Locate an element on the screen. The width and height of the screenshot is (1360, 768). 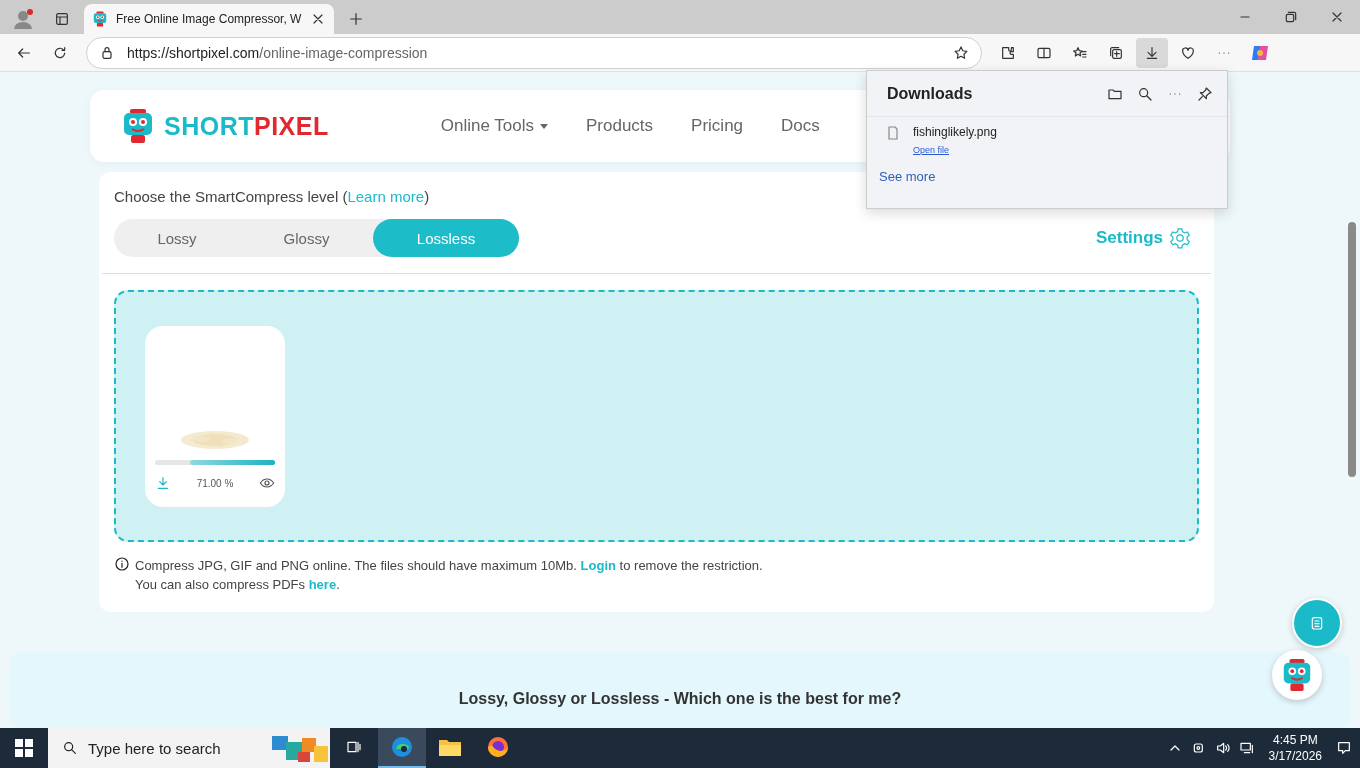
faq-heading: Lossy, Glossy or Lossless - Which one is the best for me? is located at coordinates (680, 699).